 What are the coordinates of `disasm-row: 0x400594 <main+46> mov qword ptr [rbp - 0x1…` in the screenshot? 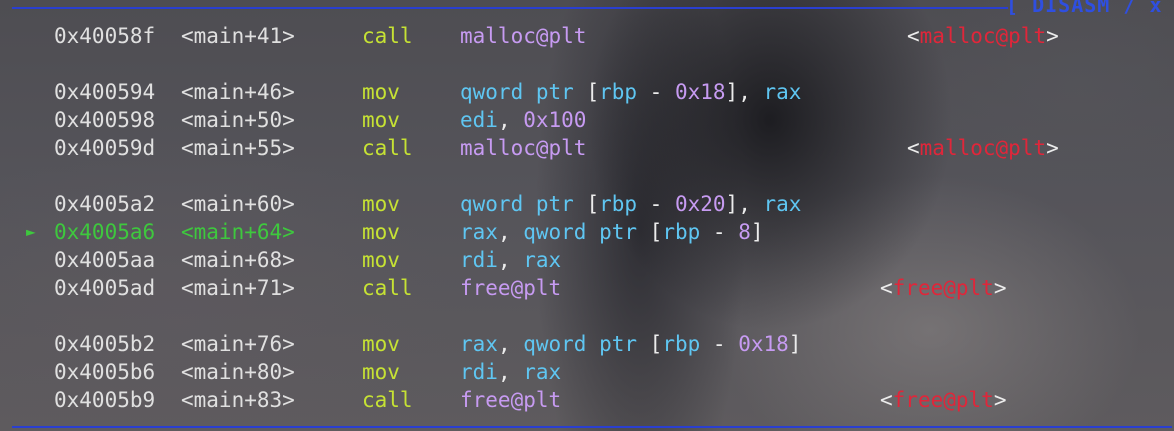 It's located at (587, 92).